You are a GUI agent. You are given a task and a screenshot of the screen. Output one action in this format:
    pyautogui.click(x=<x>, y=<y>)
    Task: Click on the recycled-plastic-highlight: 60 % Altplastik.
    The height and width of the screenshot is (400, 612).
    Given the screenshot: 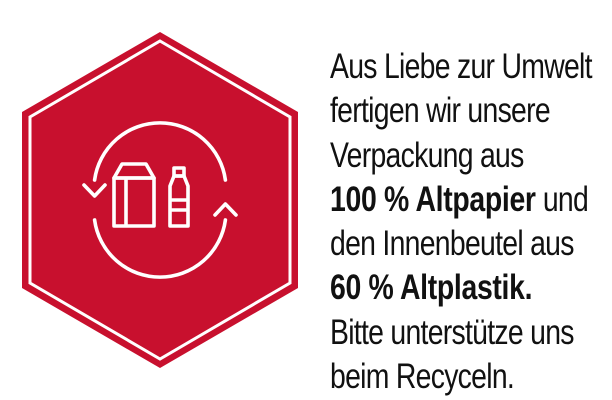 What is the action you would take?
    pyautogui.click(x=431, y=287)
    